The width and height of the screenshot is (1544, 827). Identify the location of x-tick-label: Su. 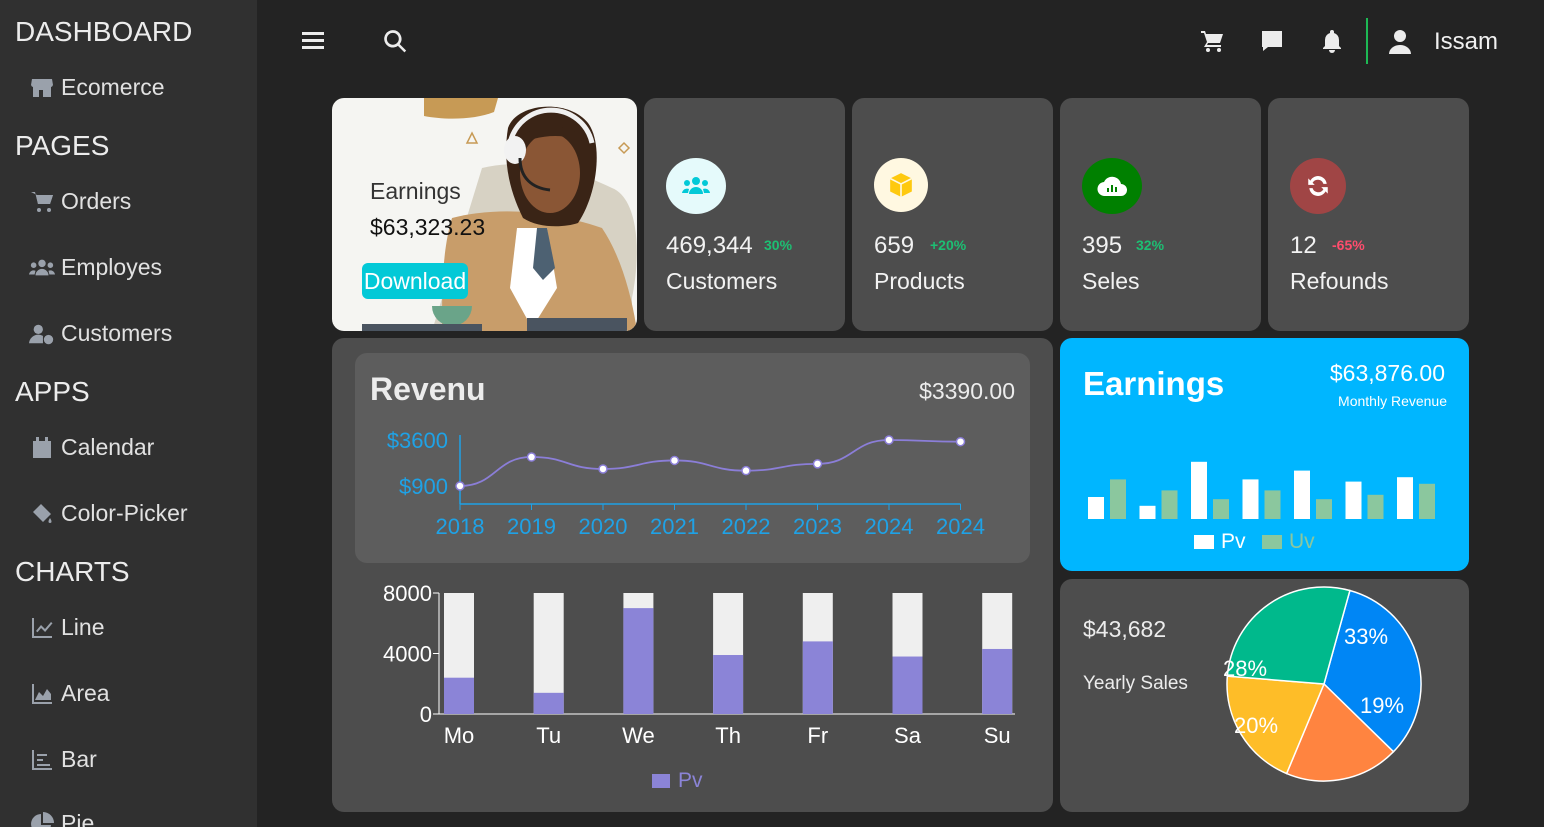
(997, 735).